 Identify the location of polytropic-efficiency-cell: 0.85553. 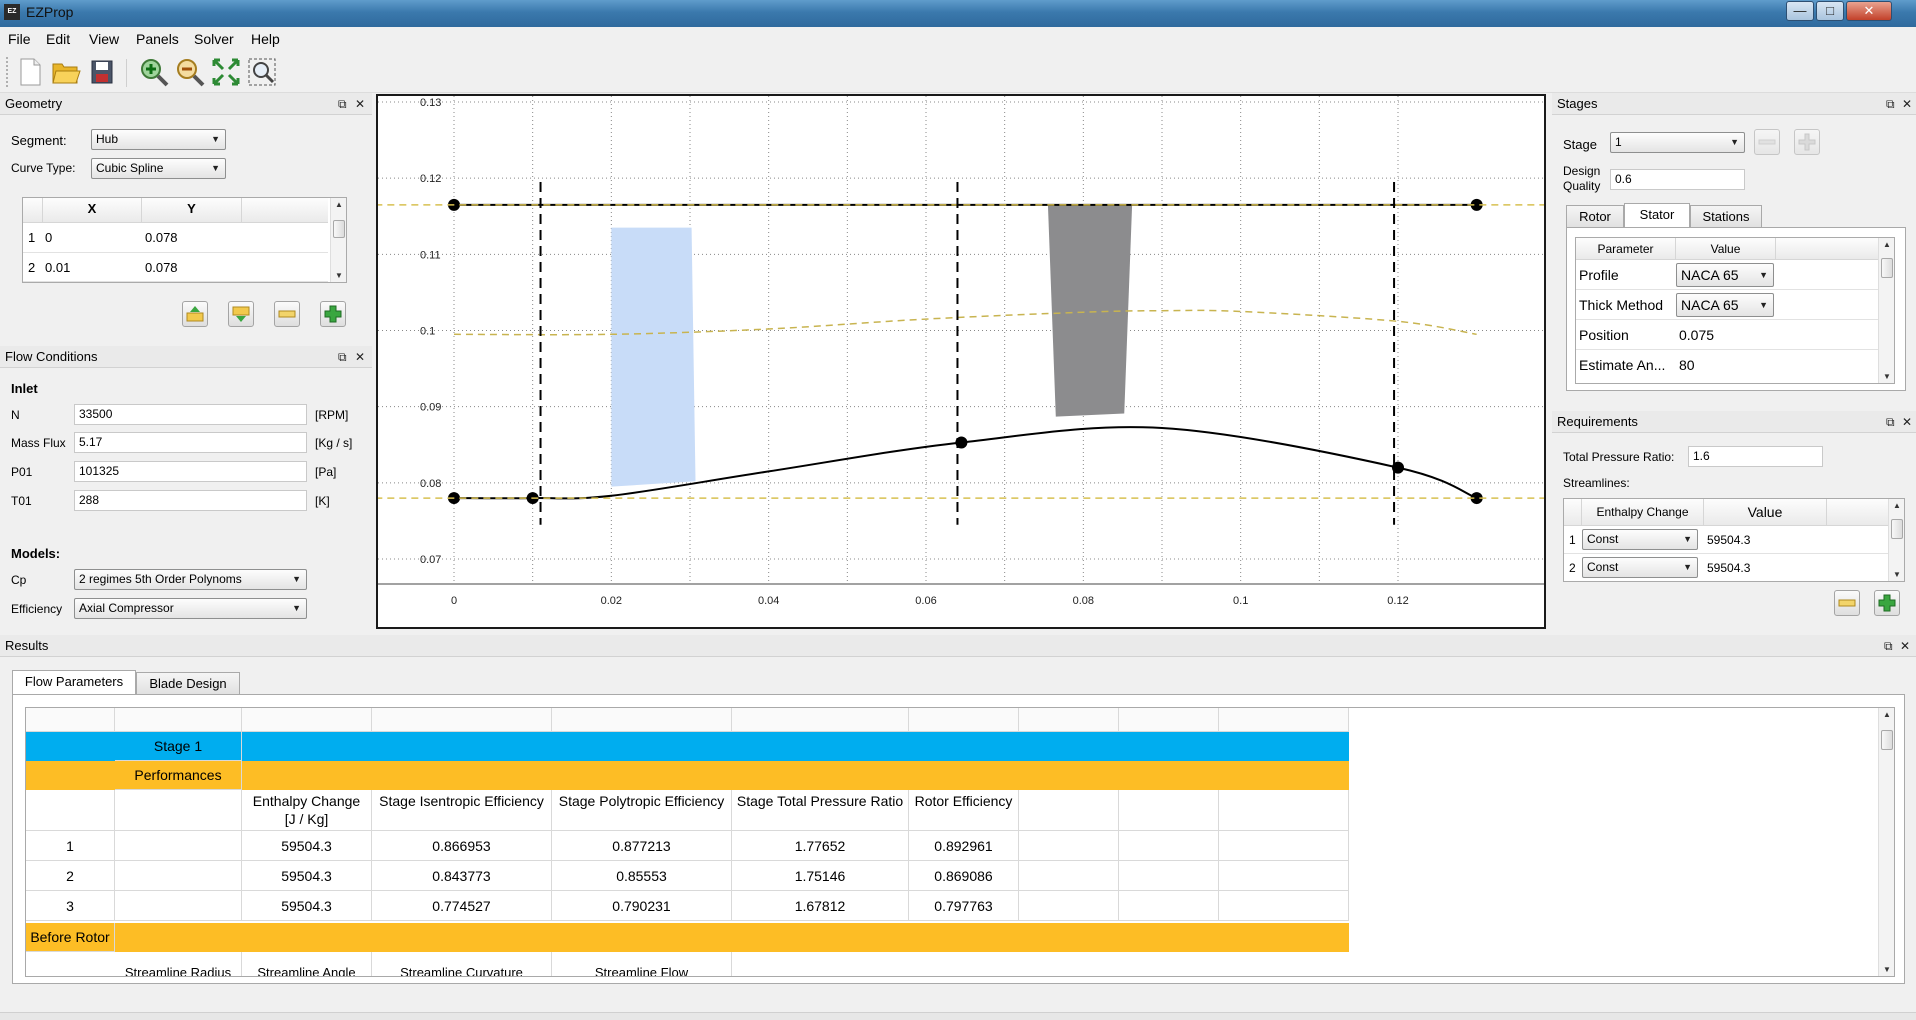
(642, 876).